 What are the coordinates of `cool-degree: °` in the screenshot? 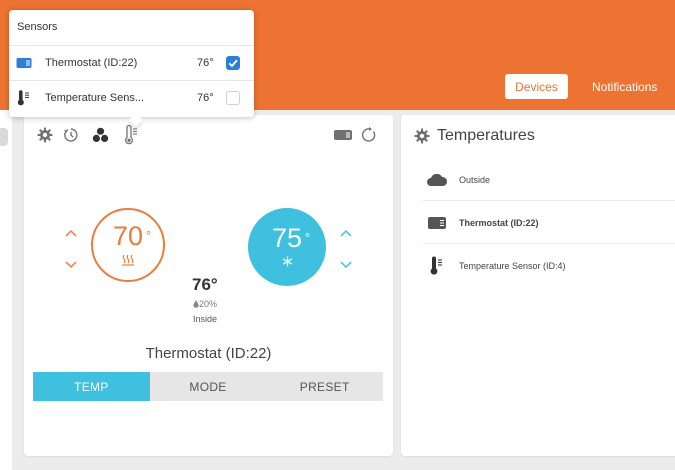 It's located at (307, 237).